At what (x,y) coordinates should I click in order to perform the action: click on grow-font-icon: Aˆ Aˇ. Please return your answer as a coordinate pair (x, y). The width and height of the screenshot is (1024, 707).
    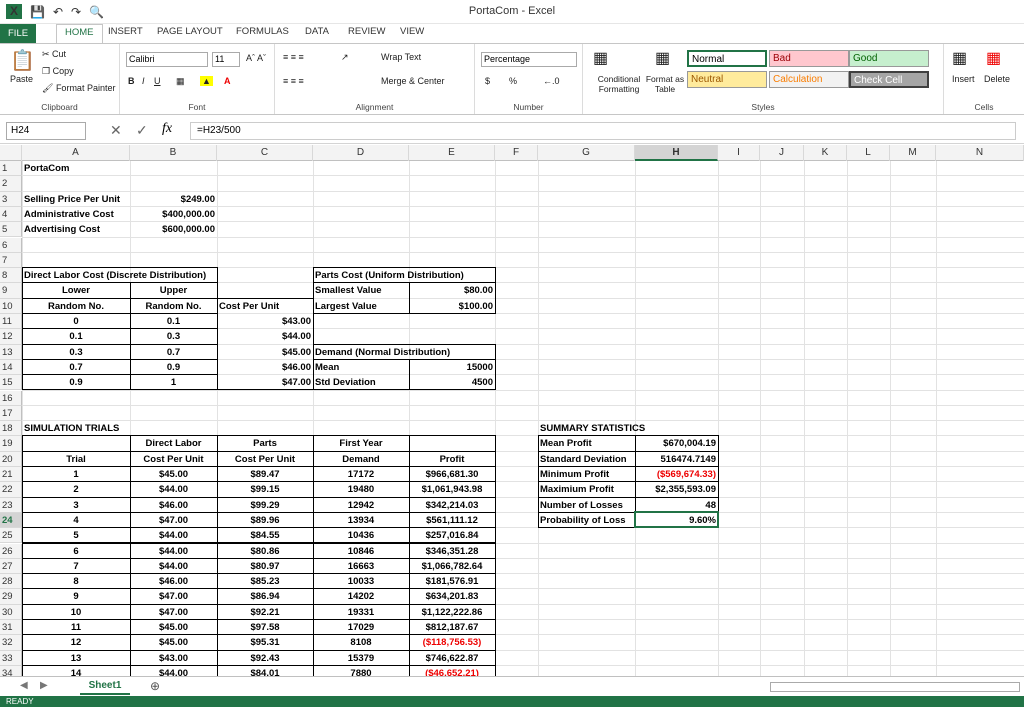
    Looking at the image, I should click on (256, 58).